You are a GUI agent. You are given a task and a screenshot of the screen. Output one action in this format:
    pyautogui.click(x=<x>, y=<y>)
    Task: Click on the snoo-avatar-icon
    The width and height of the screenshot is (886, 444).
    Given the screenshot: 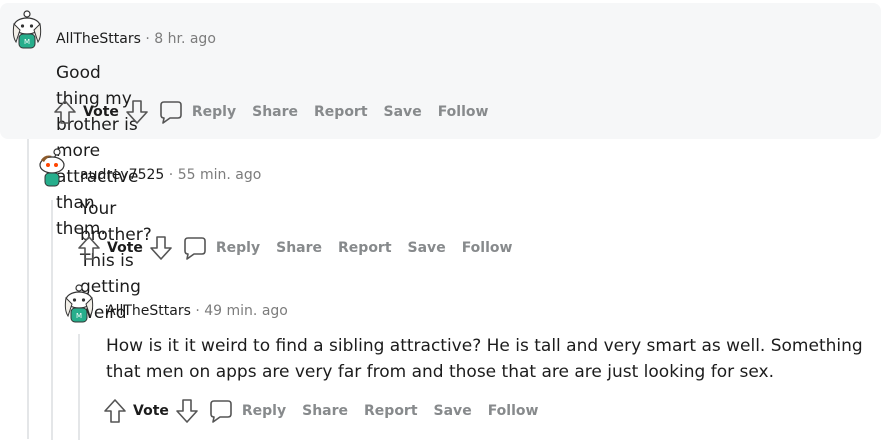 What is the action you would take?
    pyautogui.click(x=52, y=167)
    